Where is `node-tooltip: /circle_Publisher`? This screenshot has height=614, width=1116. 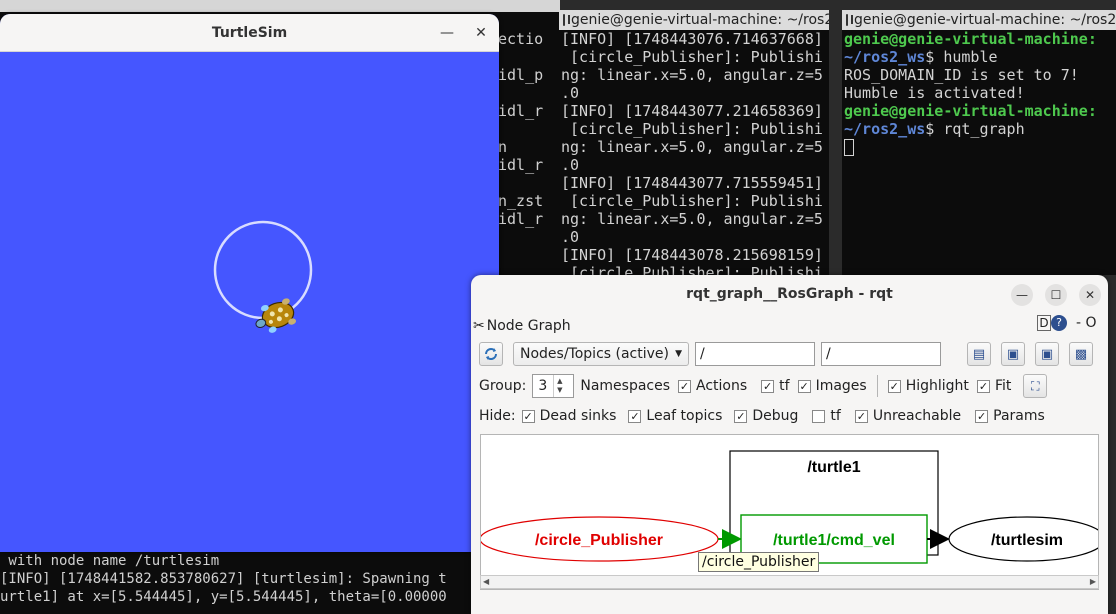 node-tooltip: /circle_Publisher is located at coordinates (759, 562).